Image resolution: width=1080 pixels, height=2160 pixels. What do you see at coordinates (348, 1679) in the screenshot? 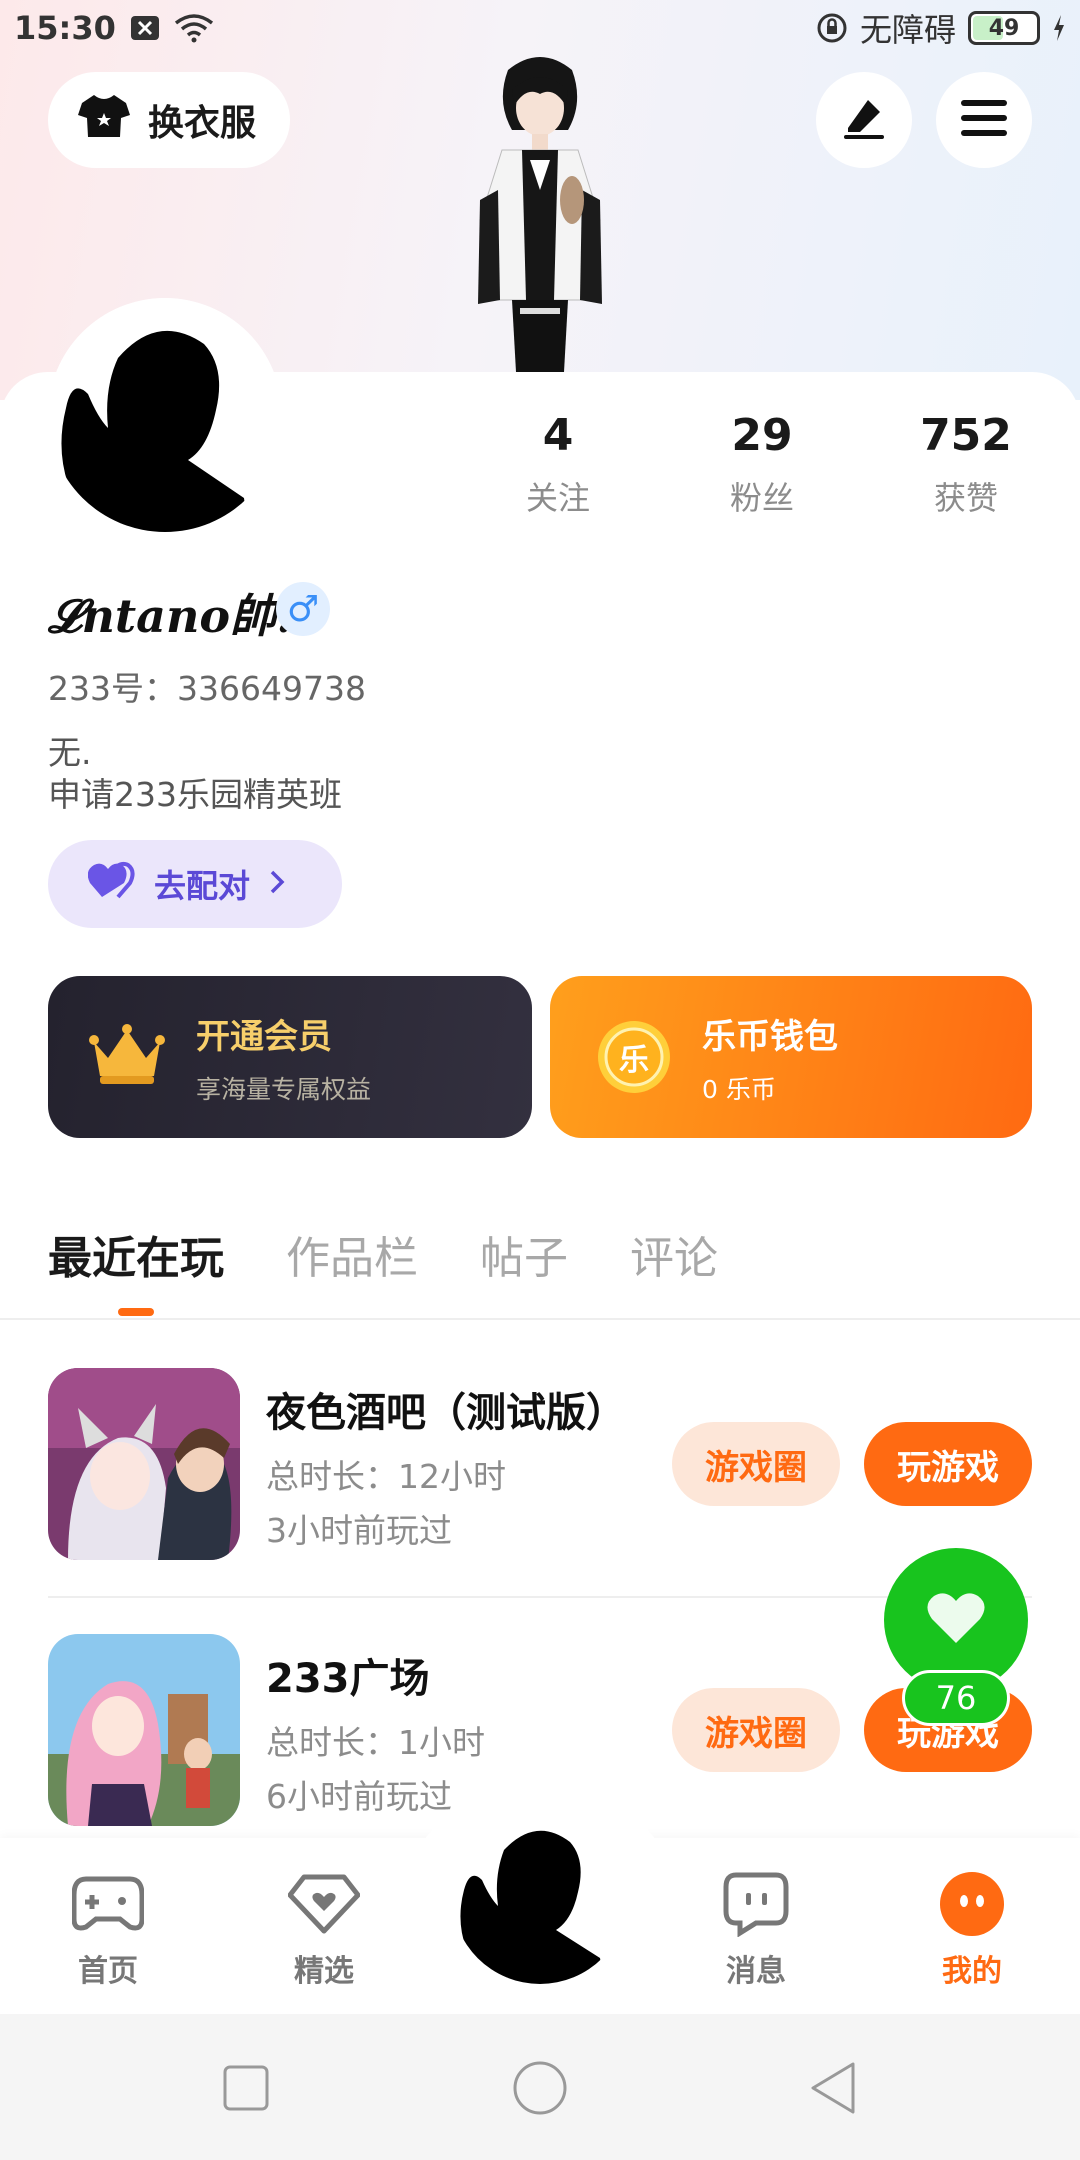
I see `game-name: 233广场` at bounding box center [348, 1679].